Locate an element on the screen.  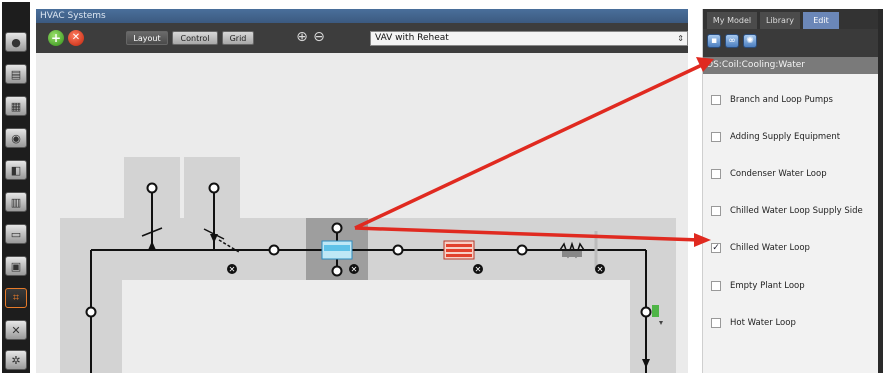
left-toolbar: ● ▤ ▦ ◉ ◧ ▥ ▭ ▣ ⌗ ✕ ✲ is located at coordinates (16, 187).